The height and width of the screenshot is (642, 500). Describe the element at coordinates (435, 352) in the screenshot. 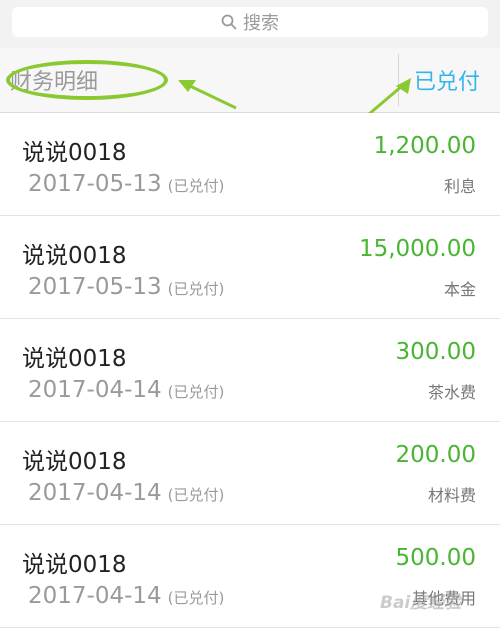

I see `record-amount: 300.00` at that location.